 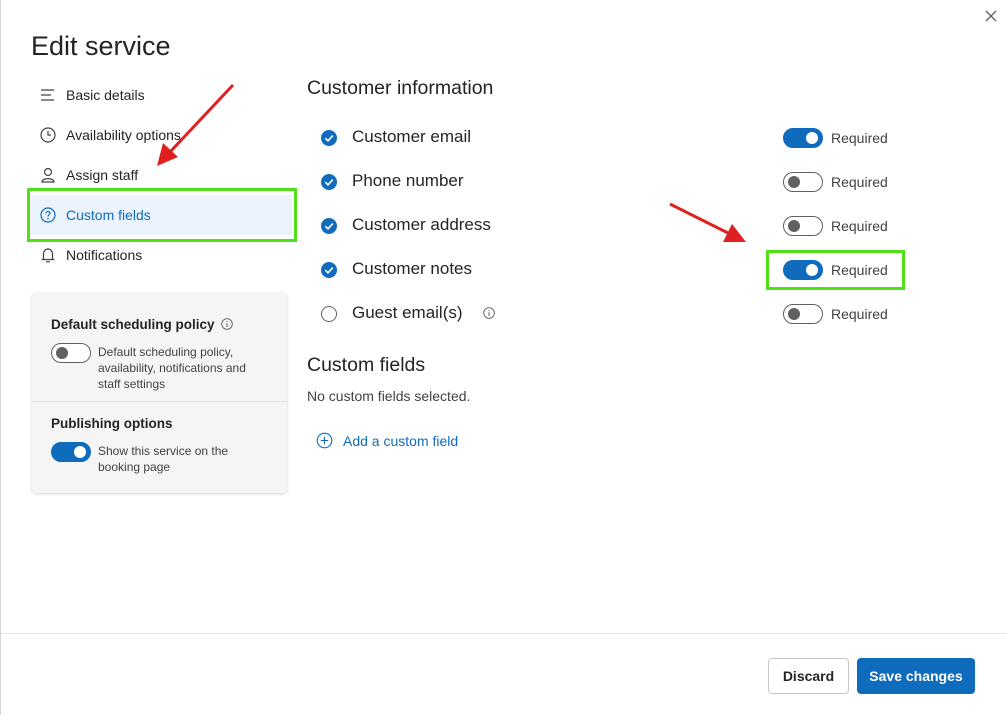 What do you see at coordinates (324, 440) in the screenshot?
I see `plus-circle-icon` at bounding box center [324, 440].